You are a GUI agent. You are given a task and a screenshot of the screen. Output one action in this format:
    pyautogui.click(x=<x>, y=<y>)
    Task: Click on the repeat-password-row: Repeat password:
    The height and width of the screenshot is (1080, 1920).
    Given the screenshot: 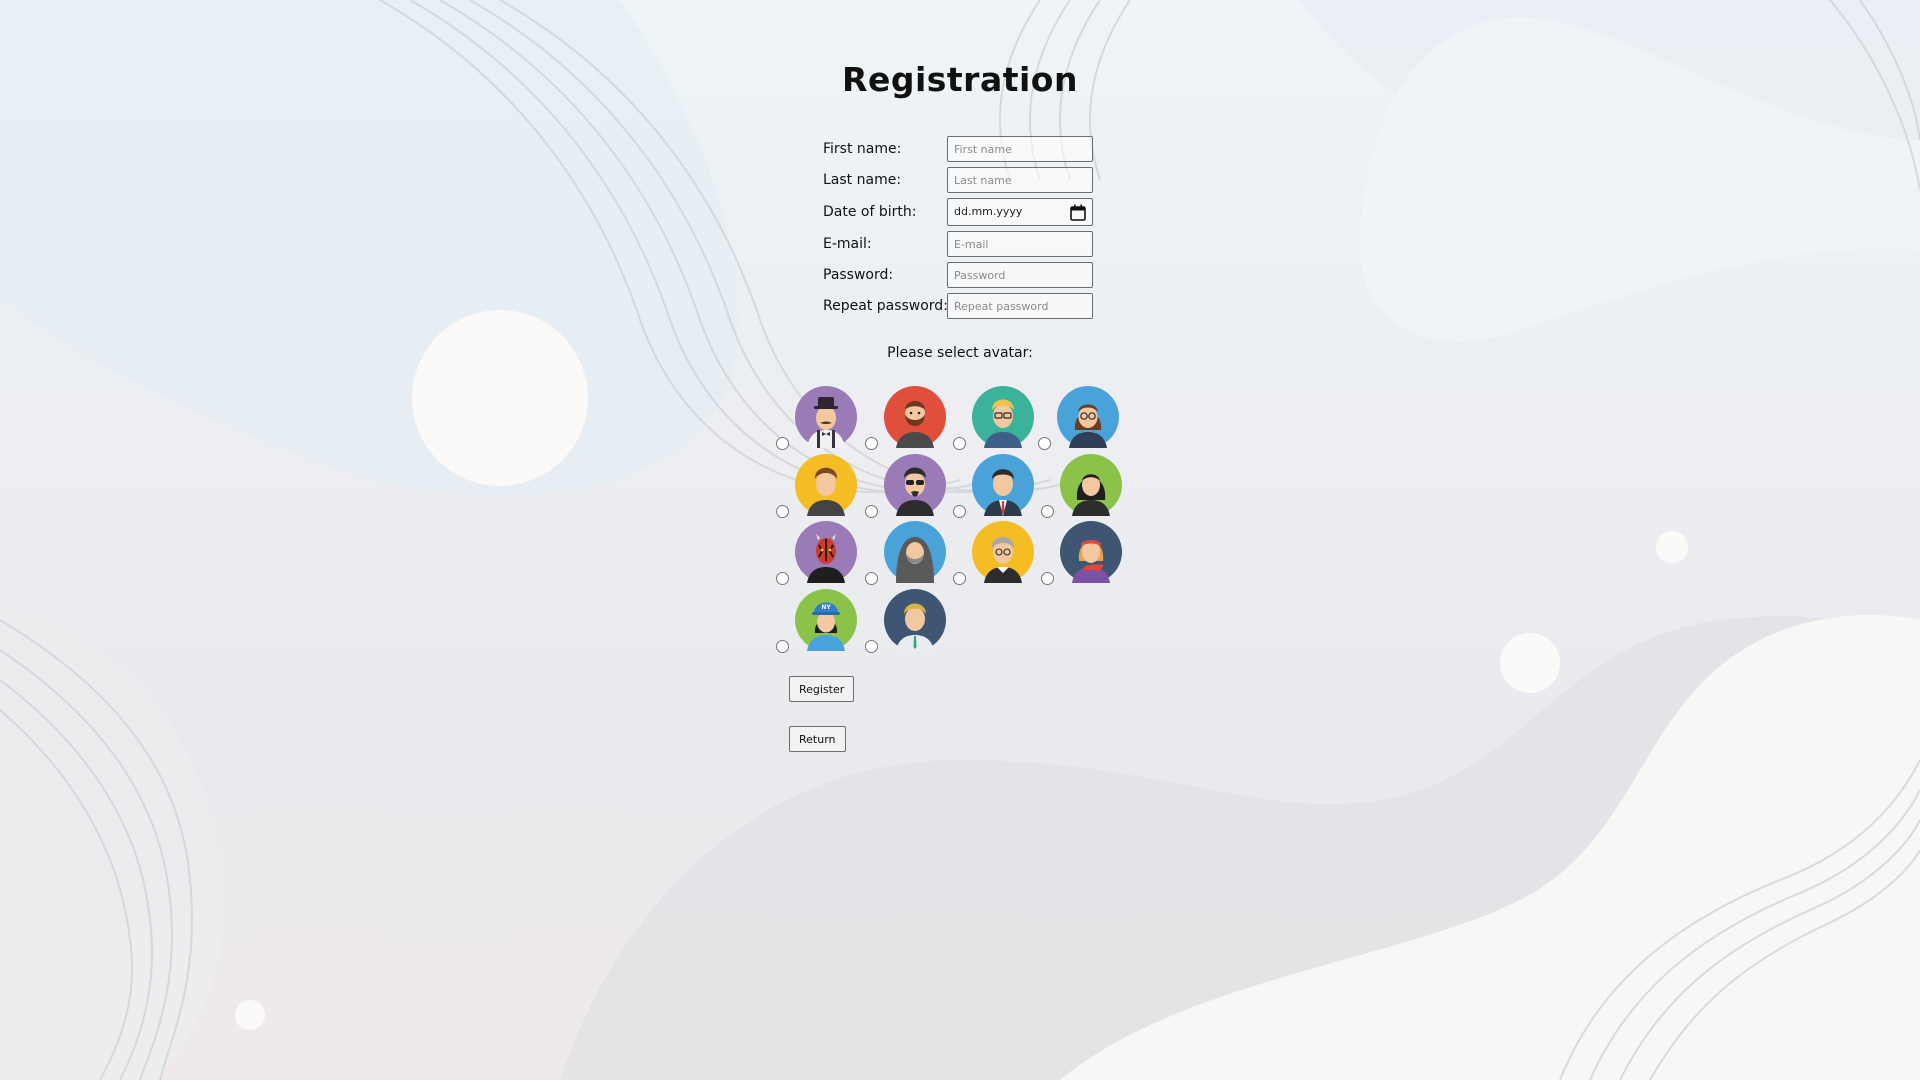 What is the action you would take?
    pyautogui.click(x=959, y=307)
    